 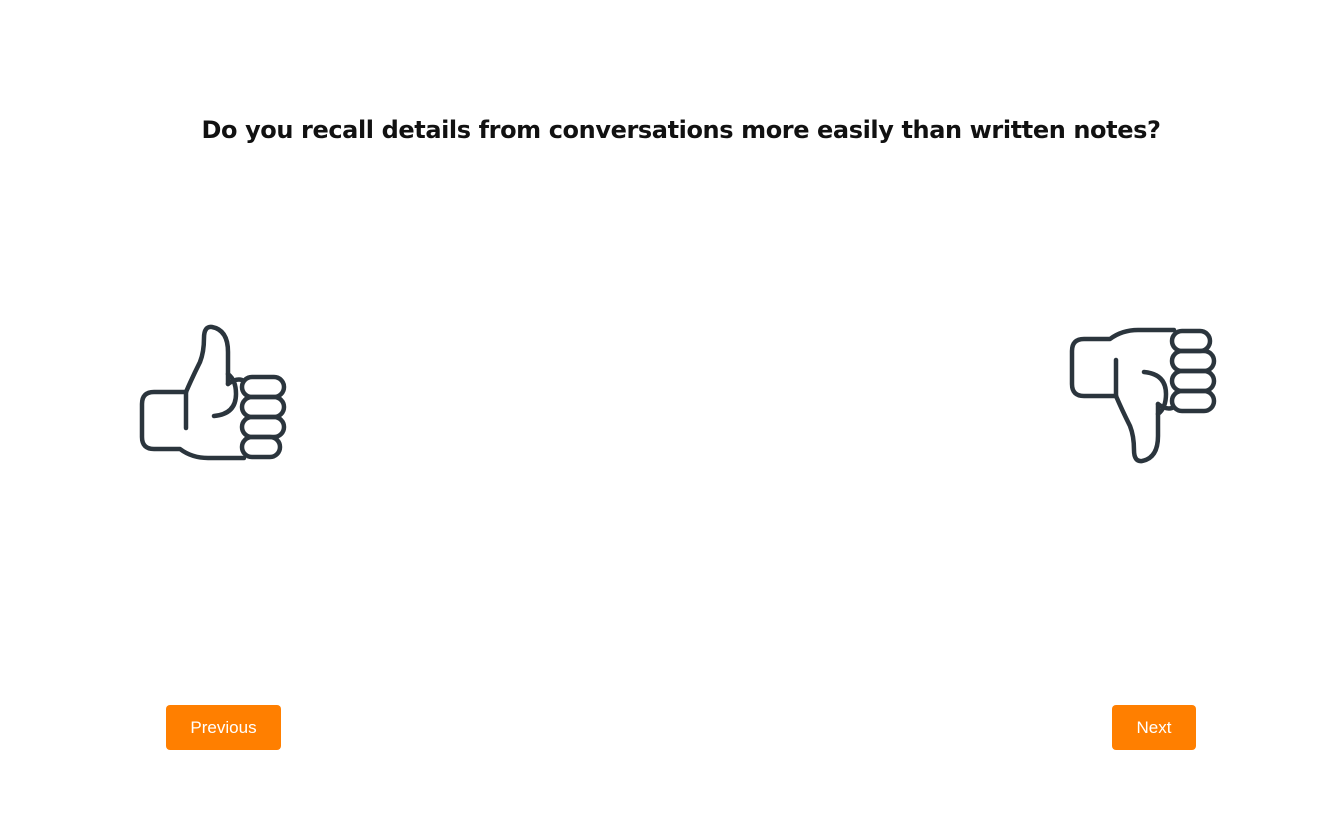 I want to click on thumbs-up-icon, so click(x=213, y=393).